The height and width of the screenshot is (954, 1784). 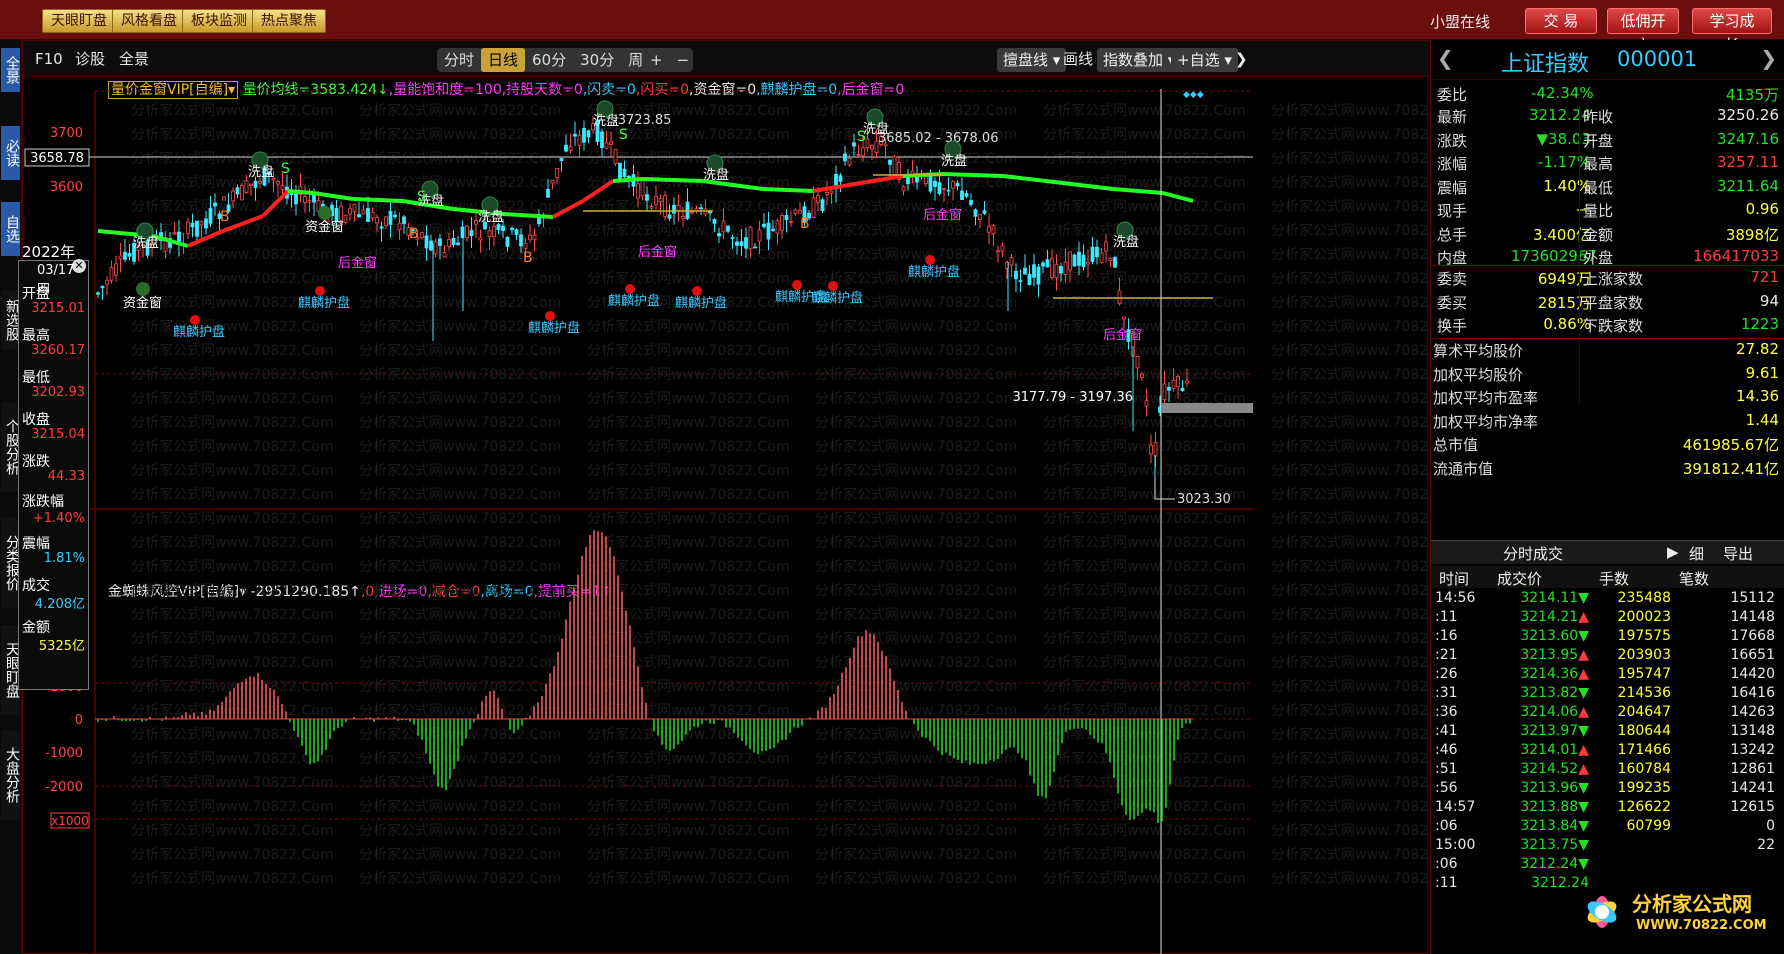 I want to click on diagnose-button: 诊股, so click(x=90, y=59).